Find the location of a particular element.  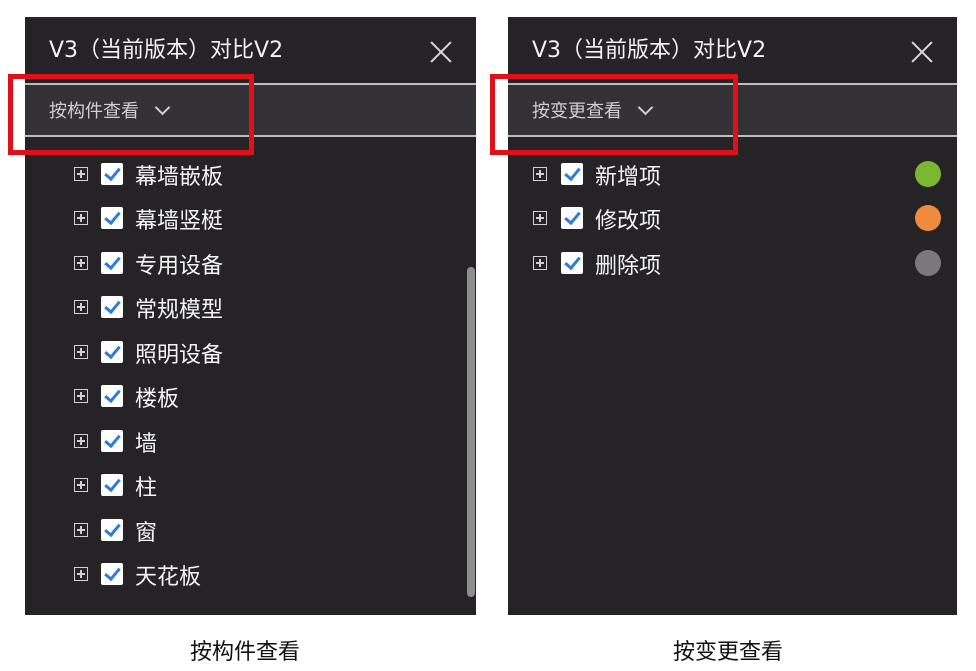

tree-item-label: 专用设备 is located at coordinates (179, 266).